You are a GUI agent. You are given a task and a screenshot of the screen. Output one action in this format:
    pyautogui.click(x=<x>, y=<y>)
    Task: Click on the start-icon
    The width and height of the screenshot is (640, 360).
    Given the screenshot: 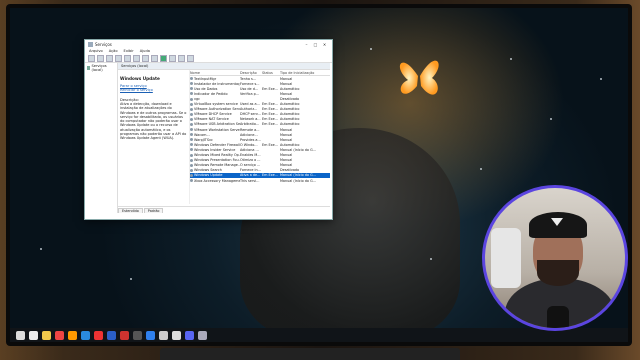 What is the action you would take?
    pyautogui.click(x=163, y=58)
    